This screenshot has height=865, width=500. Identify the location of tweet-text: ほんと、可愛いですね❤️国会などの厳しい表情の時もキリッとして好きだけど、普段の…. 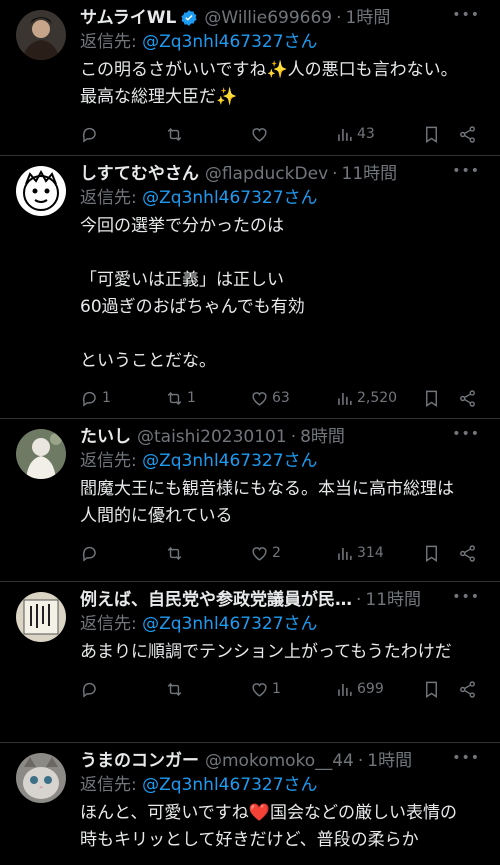
(268, 826).